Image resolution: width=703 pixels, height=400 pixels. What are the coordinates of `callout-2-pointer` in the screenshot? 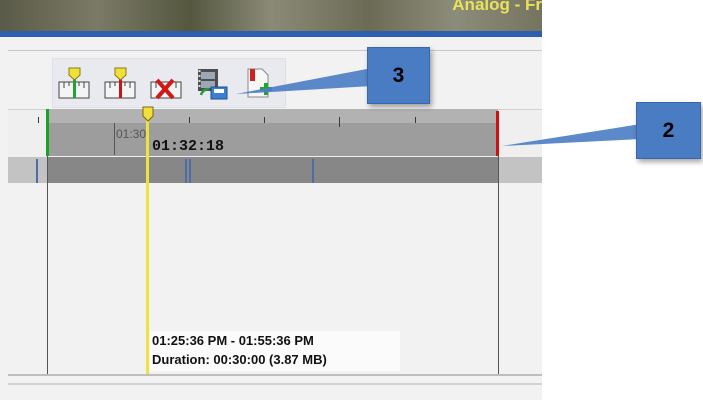 It's located at (571, 135).